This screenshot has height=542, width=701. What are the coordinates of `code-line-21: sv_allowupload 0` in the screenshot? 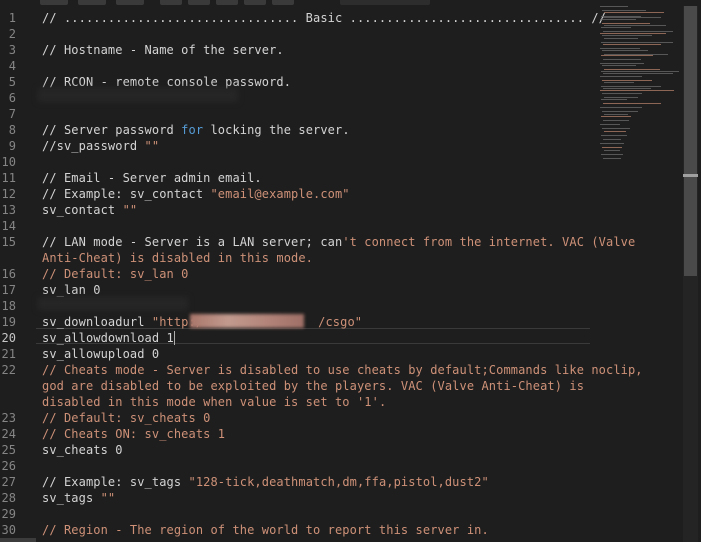 It's located at (101, 354).